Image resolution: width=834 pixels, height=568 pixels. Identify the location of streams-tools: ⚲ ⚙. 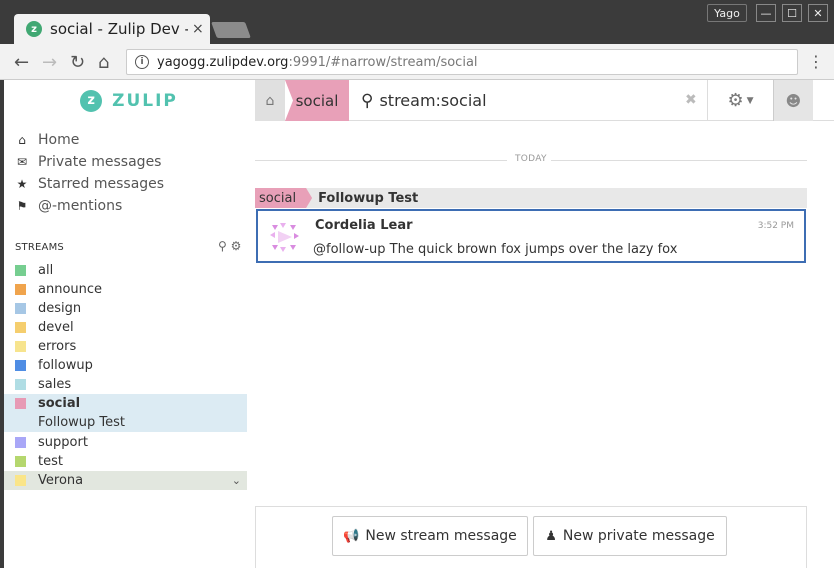
(229, 246).